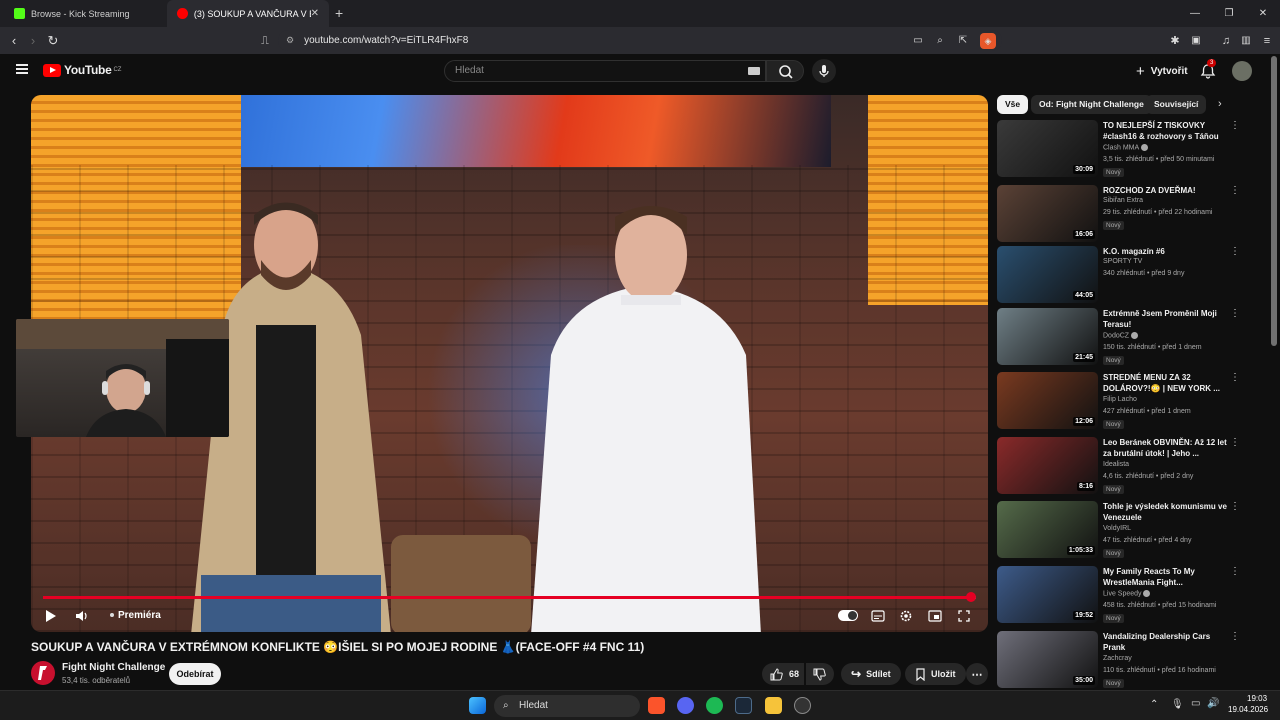 The width and height of the screenshot is (1280, 720). What do you see at coordinates (783, 674) in the screenshot?
I see `like-button: 68` at bounding box center [783, 674].